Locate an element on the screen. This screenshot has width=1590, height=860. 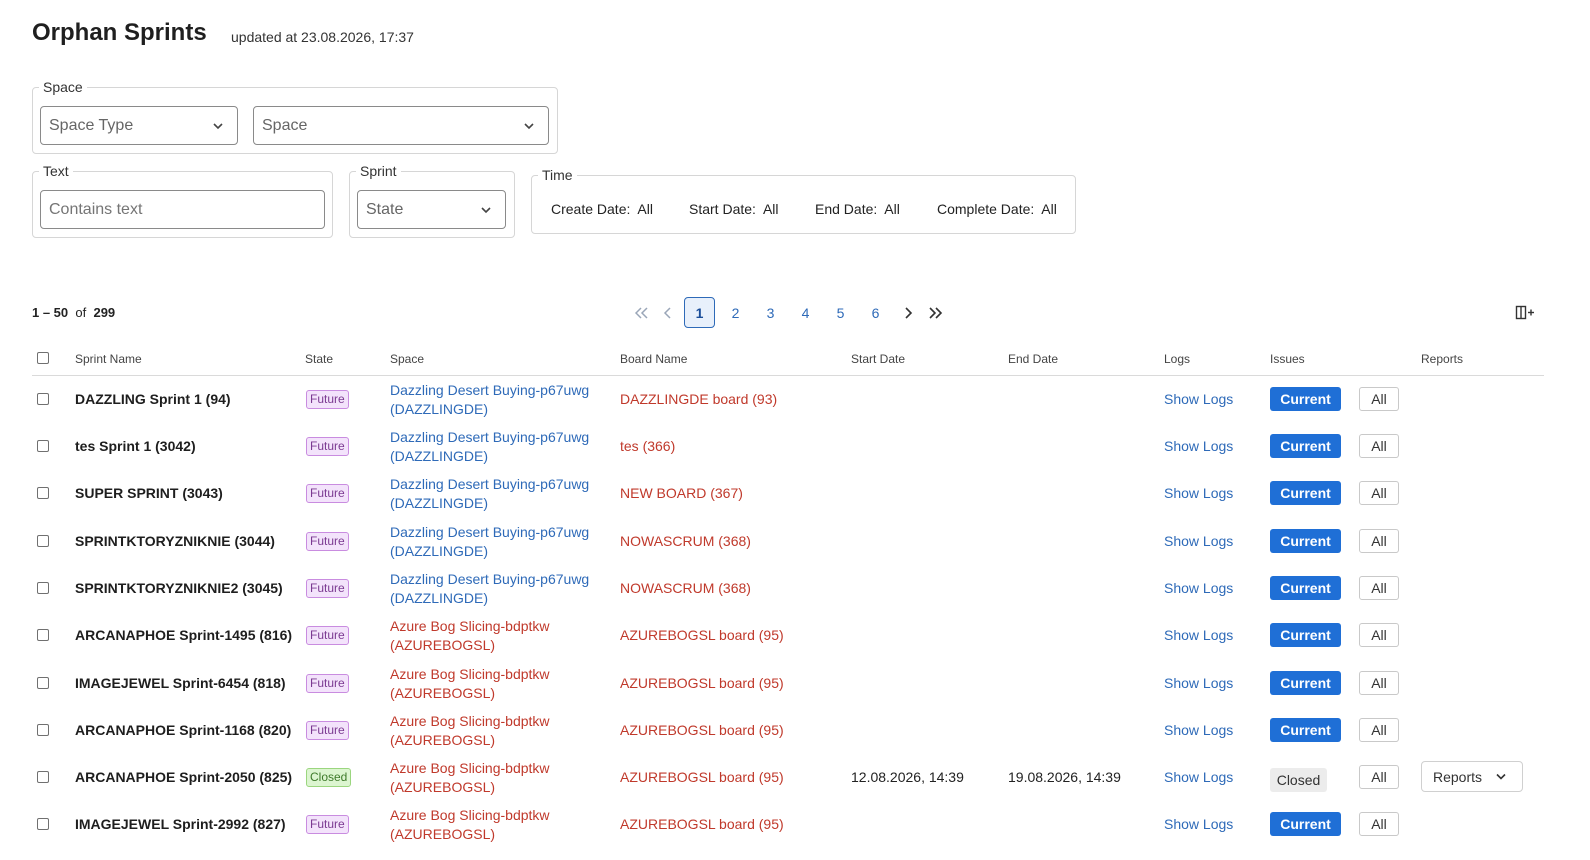
col-state: State is located at coordinates (319, 359).